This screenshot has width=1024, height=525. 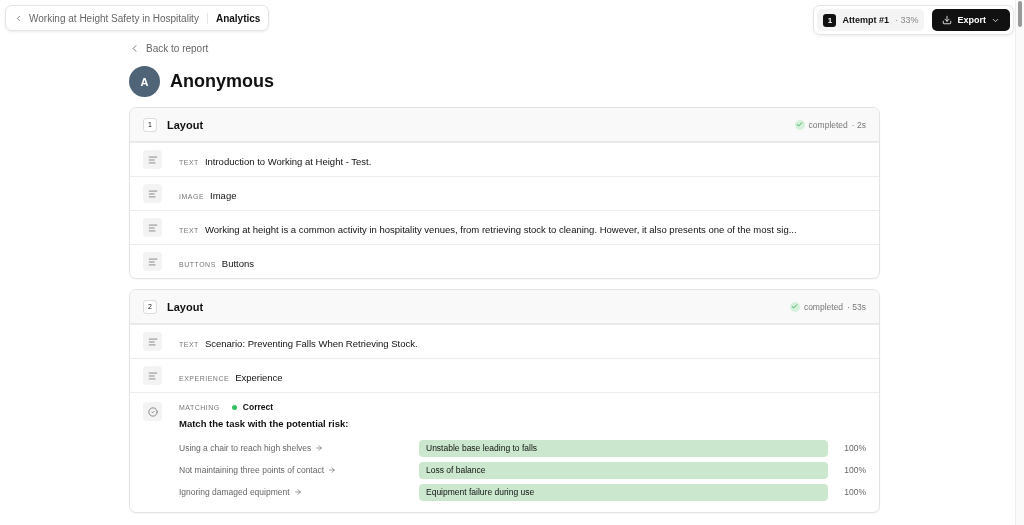 I want to click on item-title: Experience, so click(x=259, y=377).